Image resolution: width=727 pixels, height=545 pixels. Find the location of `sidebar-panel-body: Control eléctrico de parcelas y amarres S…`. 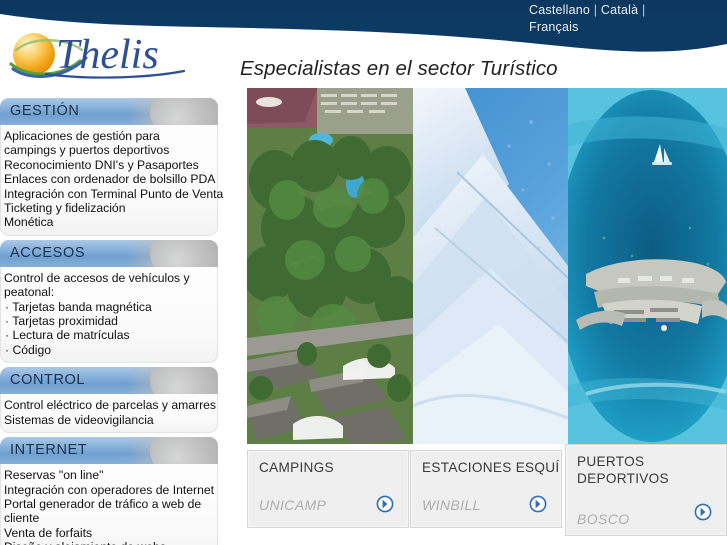

sidebar-panel-body: Control eléctrico de parcelas y amarres S… is located at coordinates (109, 414).